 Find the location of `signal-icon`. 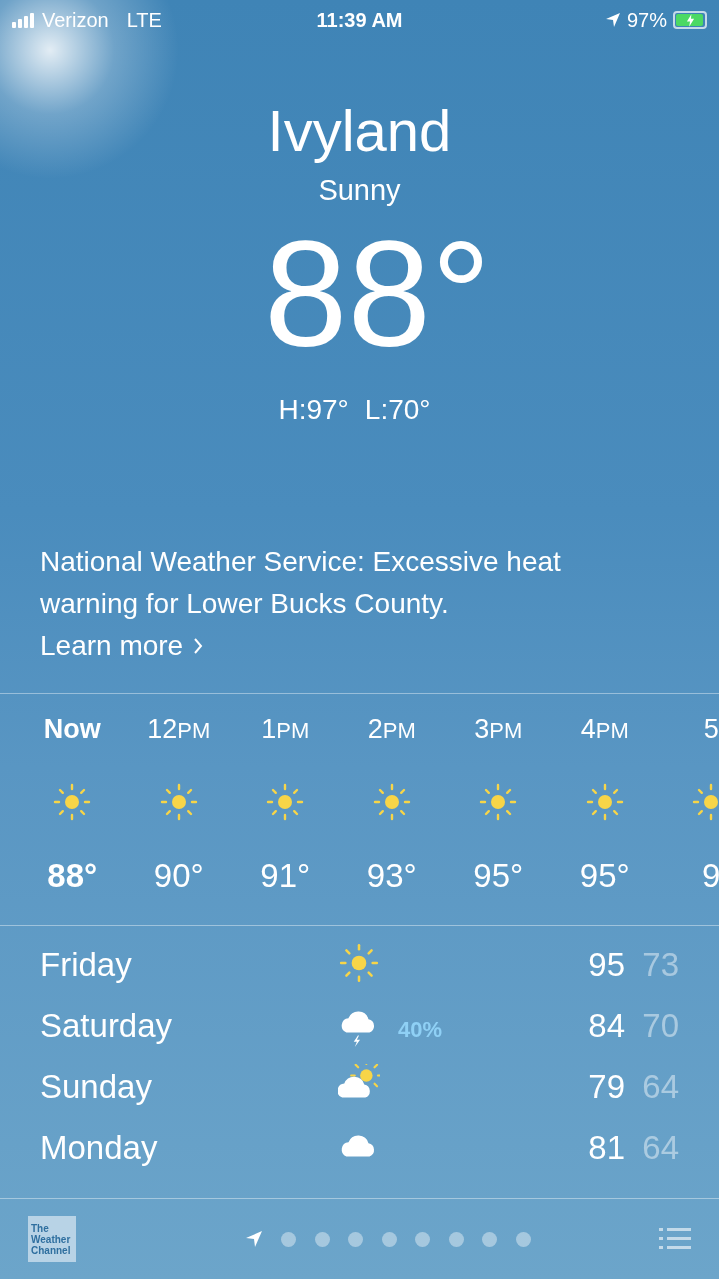

signal-icon is located at coordinates (23, 20).